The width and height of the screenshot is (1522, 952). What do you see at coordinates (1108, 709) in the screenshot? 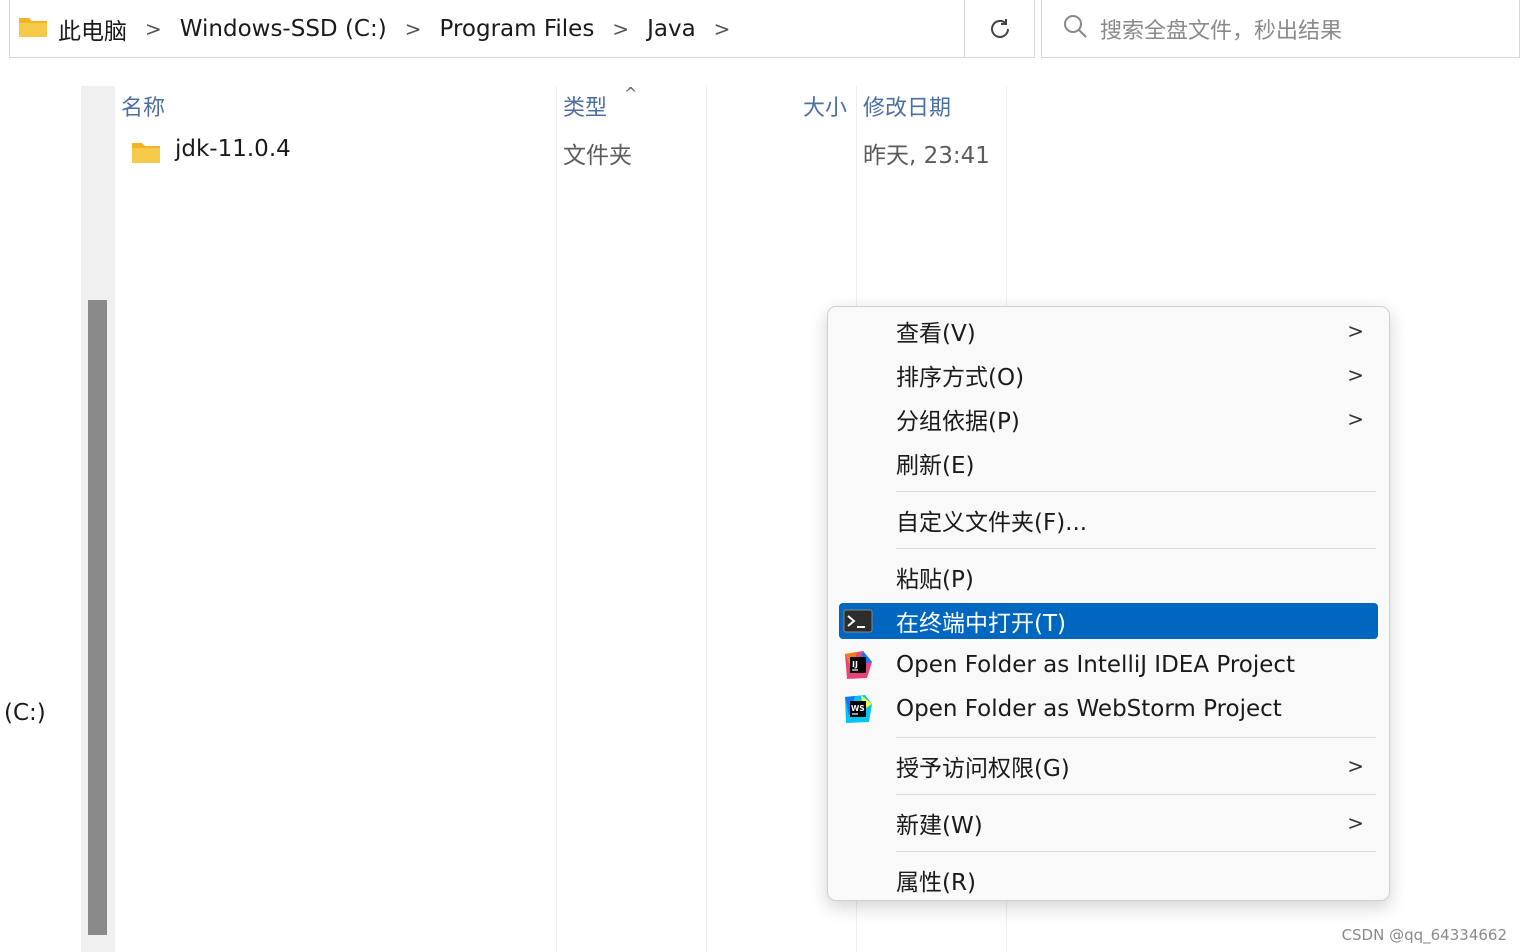
I see `menu-item-open-webstorm: WS Open Folder as WebStorm Project` at bounding box center [1108, 709].